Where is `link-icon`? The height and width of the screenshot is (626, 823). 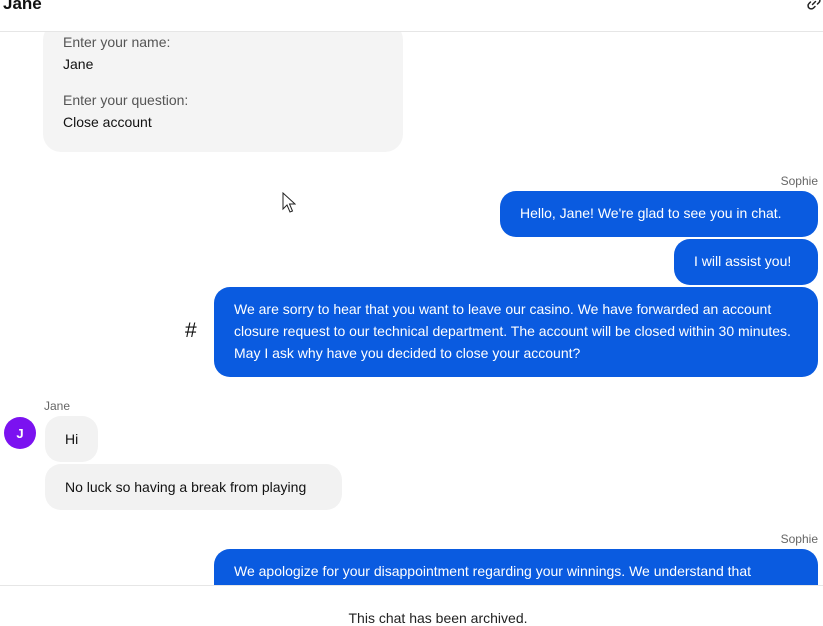
link-icon is located at coordinates (814, 5).